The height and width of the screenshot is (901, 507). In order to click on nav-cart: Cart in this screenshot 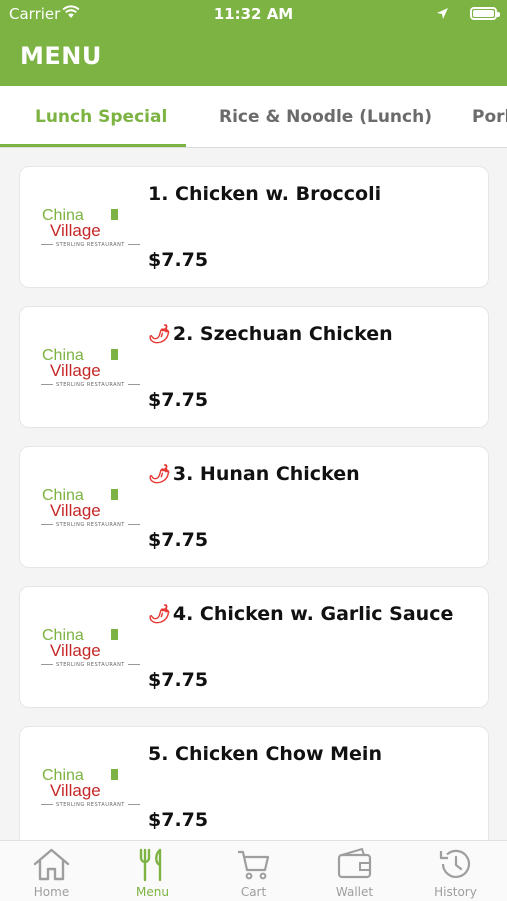, I will do `click(253, 871)`.